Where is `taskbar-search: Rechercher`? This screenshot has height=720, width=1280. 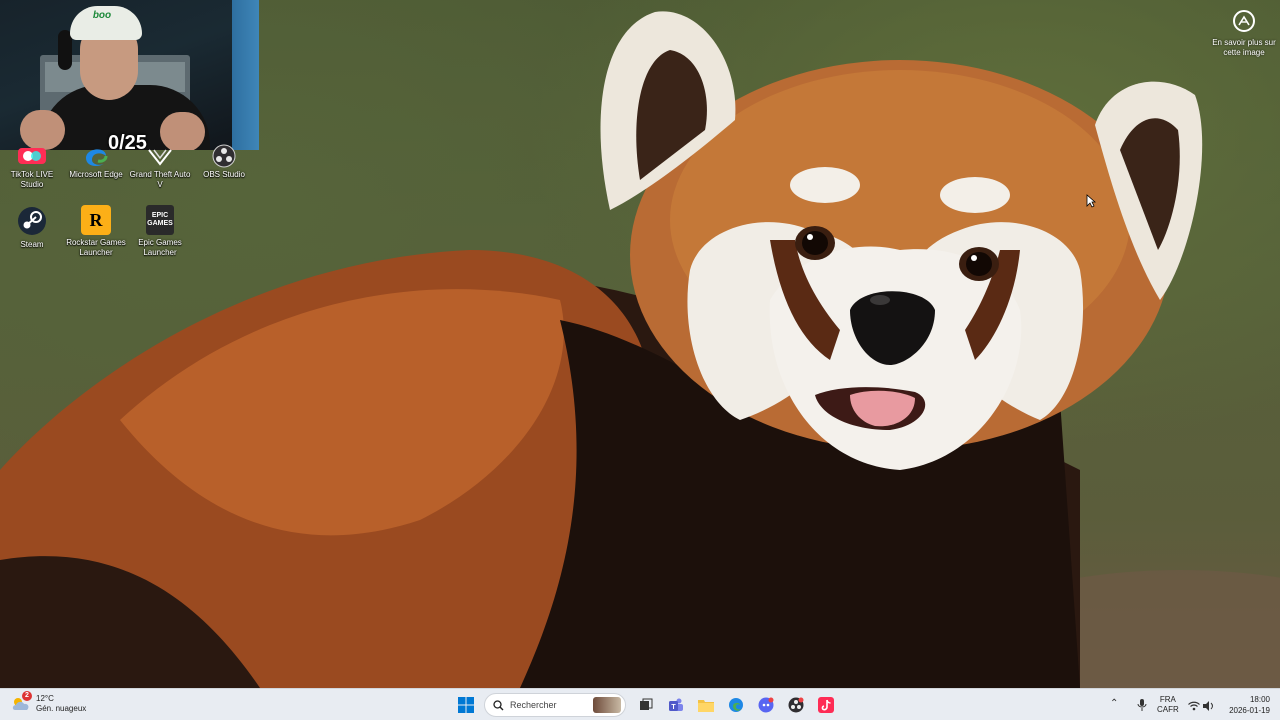 taskbar-search: Rechercher is located at coordinates (555, 705).